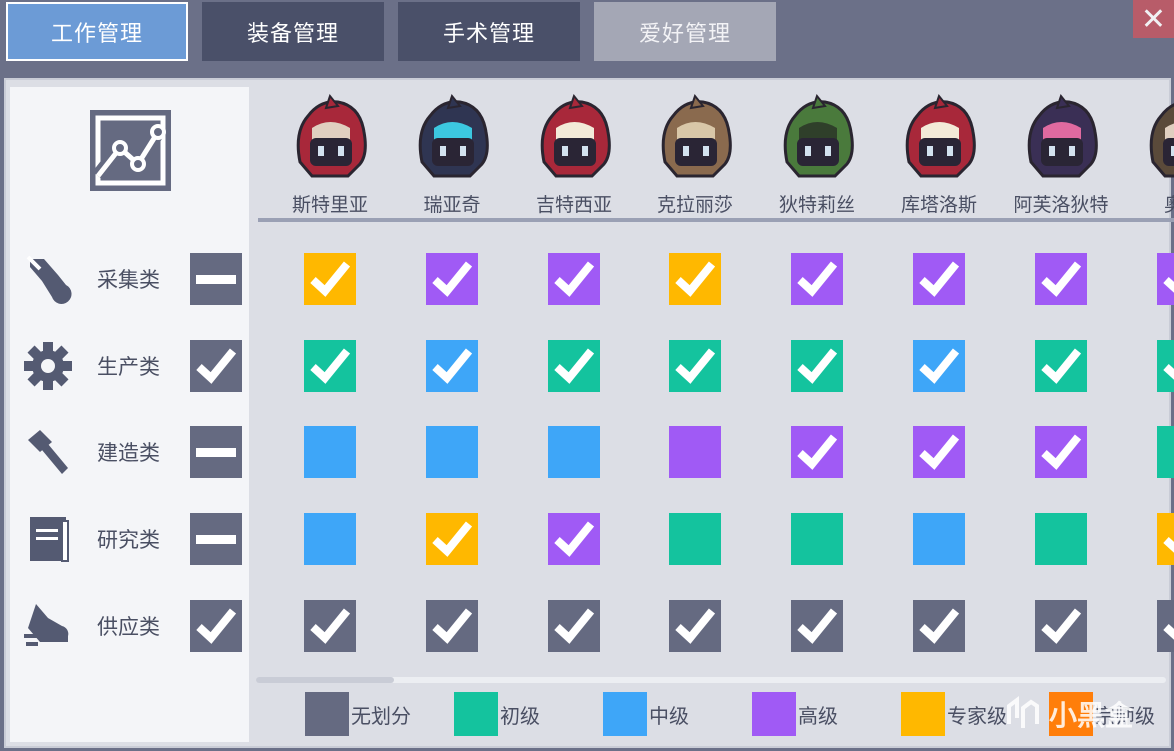  What do you see at coordinates (128, 280) in the screenshot?
I see `category-label: 采集类` at bounding box center [128, 280].